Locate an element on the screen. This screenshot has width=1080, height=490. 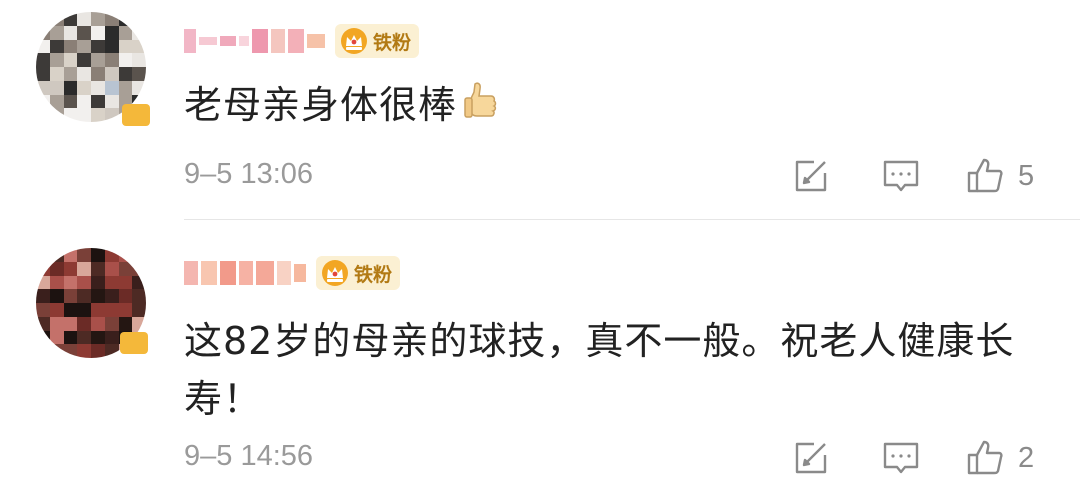
like-button: 5 is located at coordinates (1000, 176).